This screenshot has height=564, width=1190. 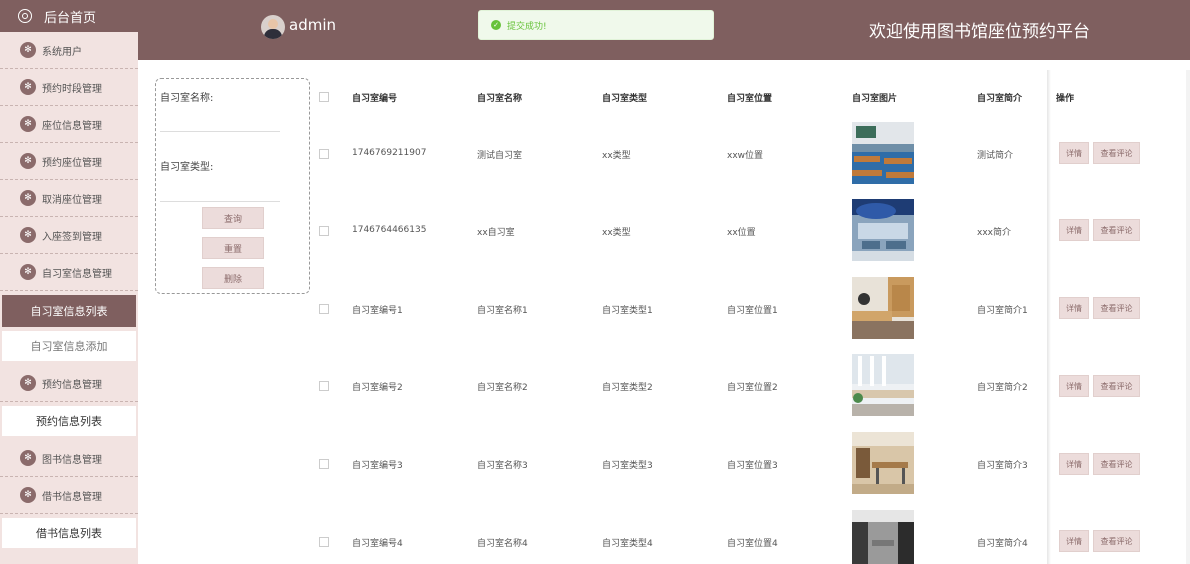 What do you see at coordinates (377, 466) in the screenshot?
I see `cell-no: 自习室编号3` at bounding box center [377, 466].